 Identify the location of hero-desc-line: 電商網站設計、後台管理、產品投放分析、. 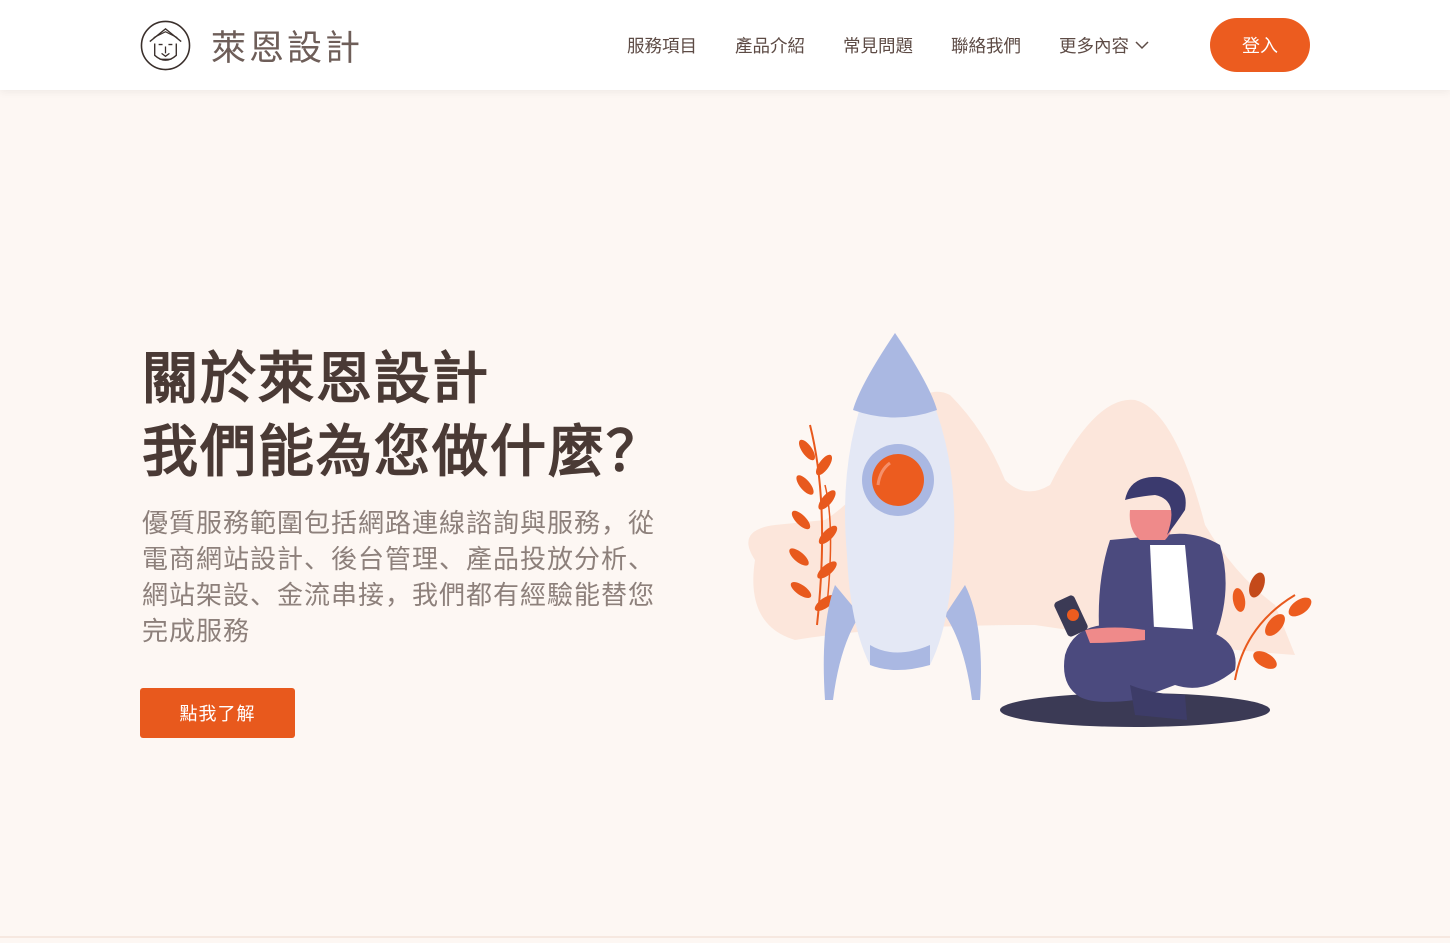
(399, 560).